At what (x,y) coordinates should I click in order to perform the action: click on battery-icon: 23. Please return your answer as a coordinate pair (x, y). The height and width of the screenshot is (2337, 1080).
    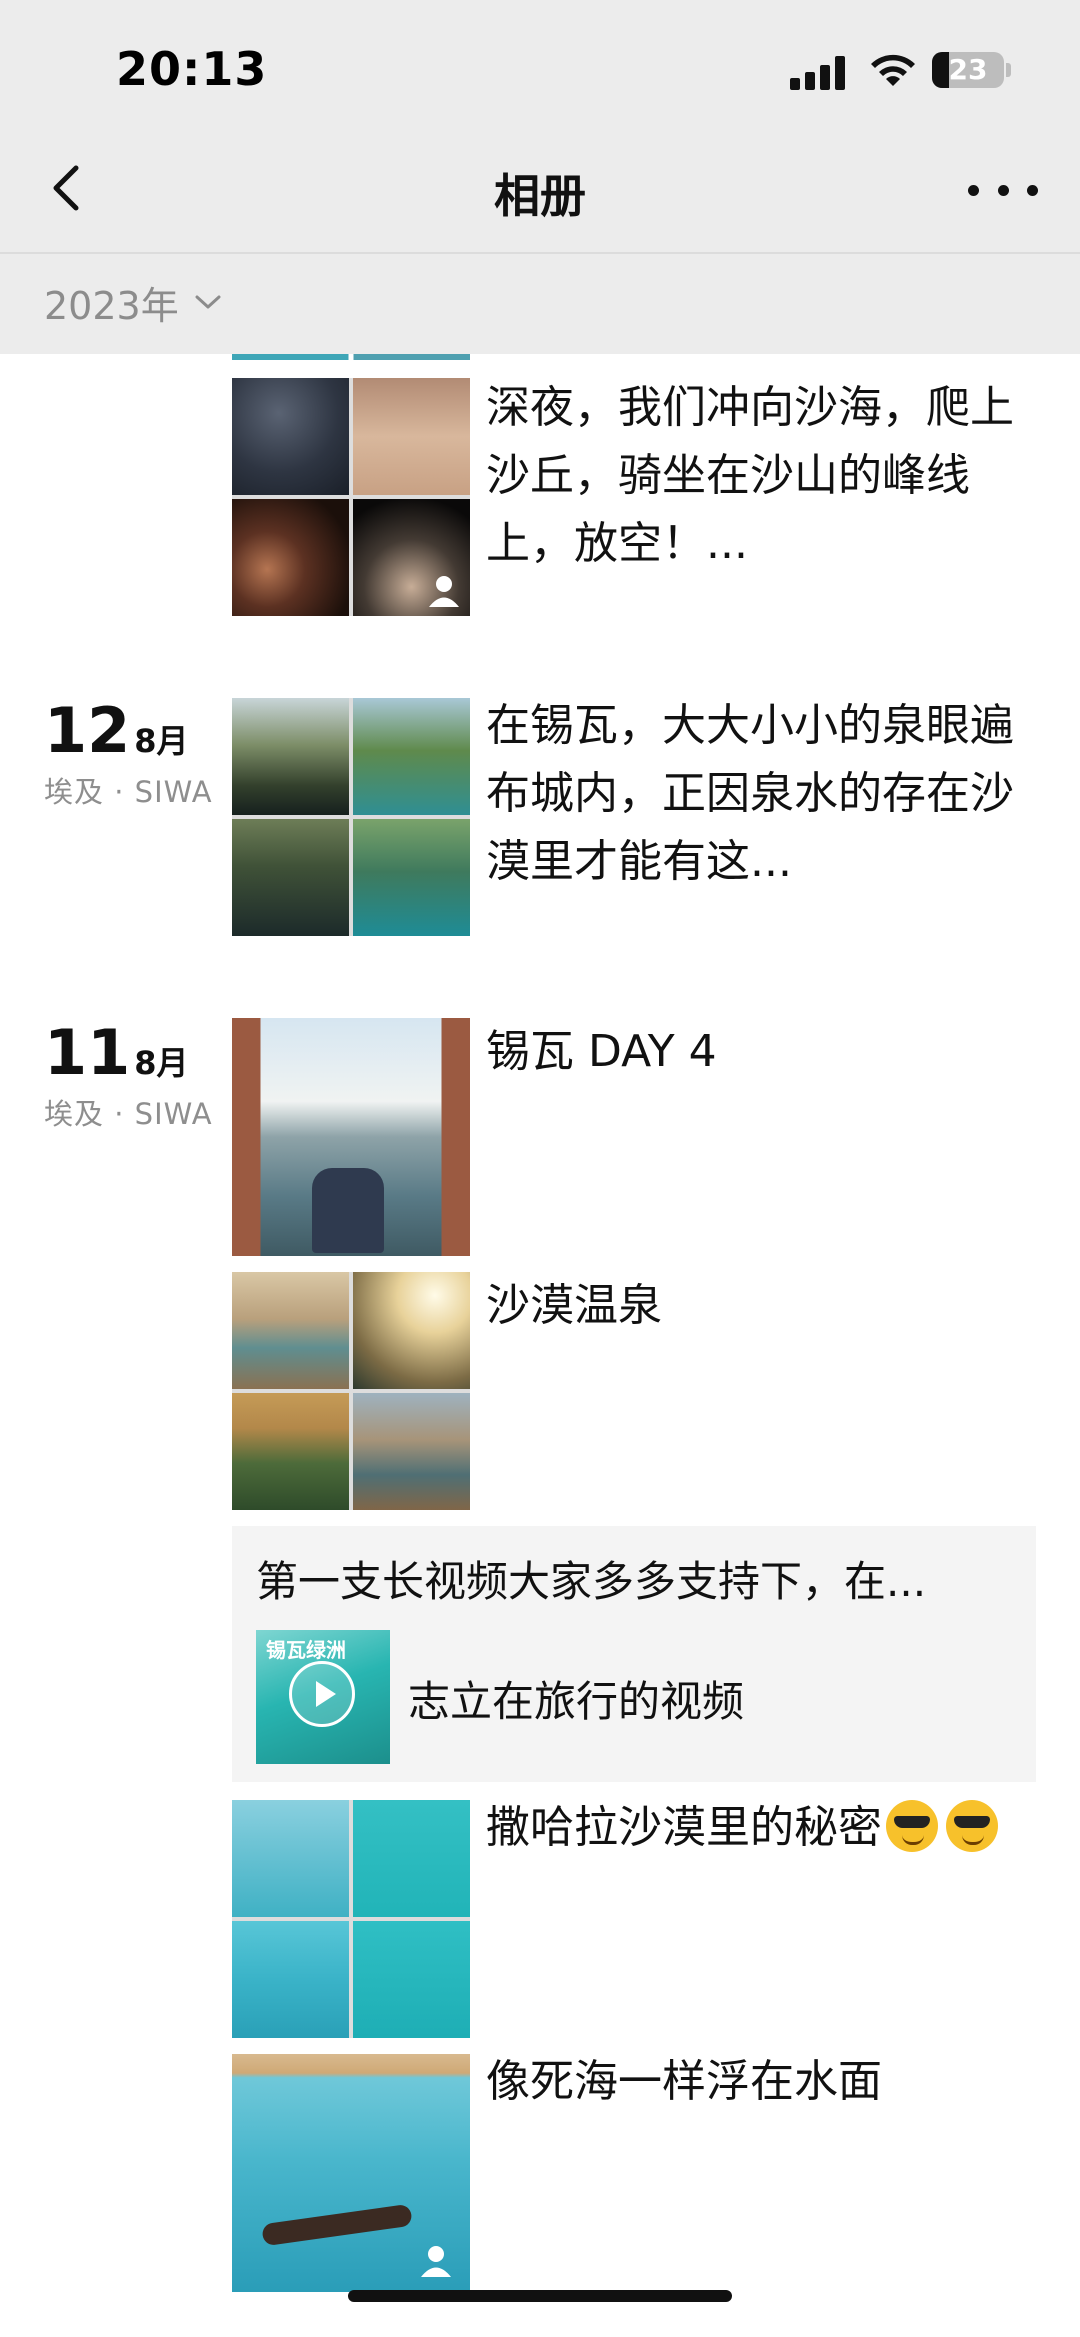
    Looking at the image, I should click on (968, 70).